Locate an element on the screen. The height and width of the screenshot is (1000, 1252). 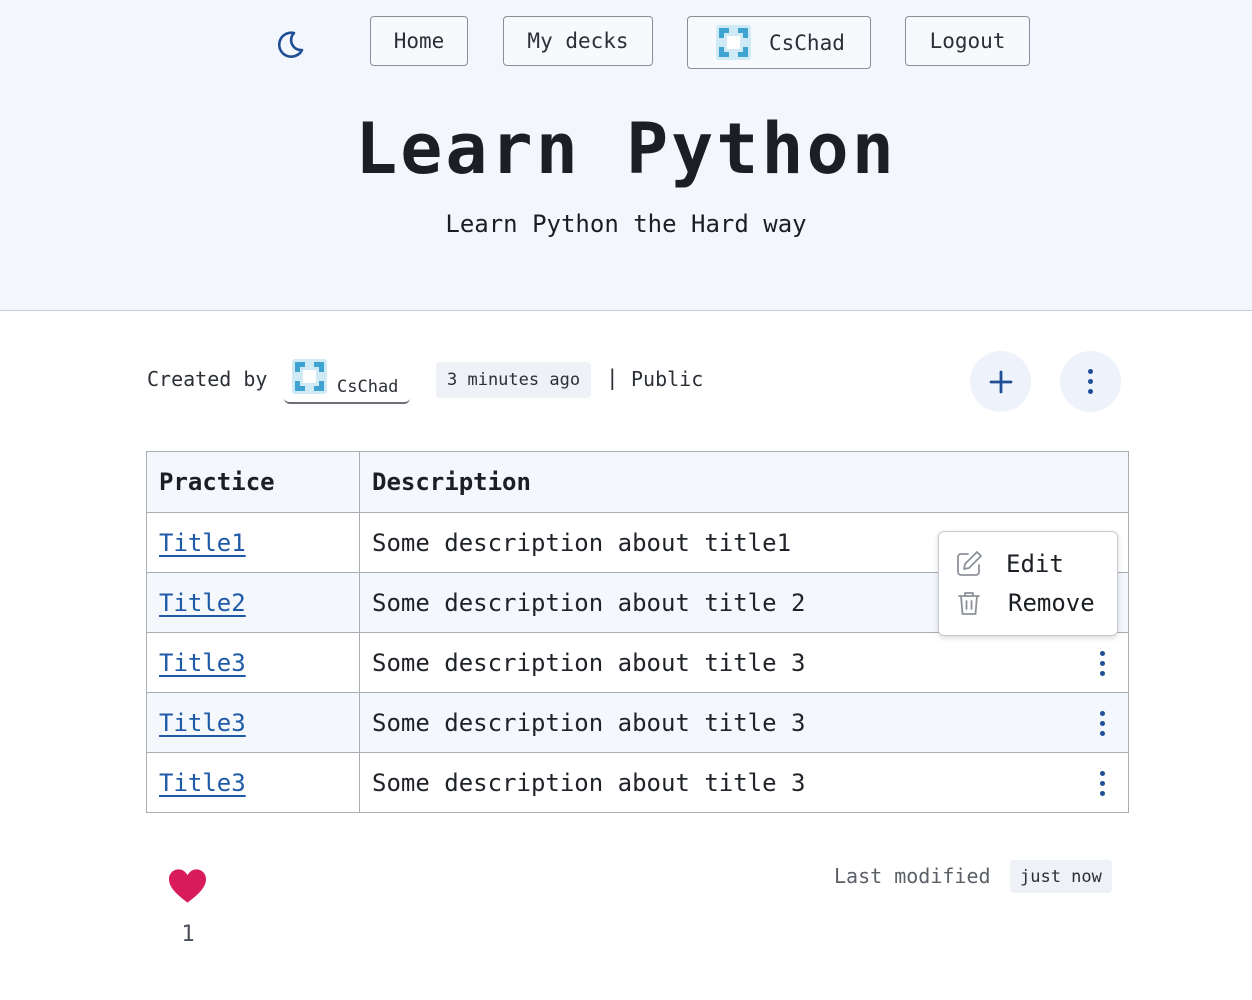
user-profile-button: CsChad is located at coordinates (779, 42).